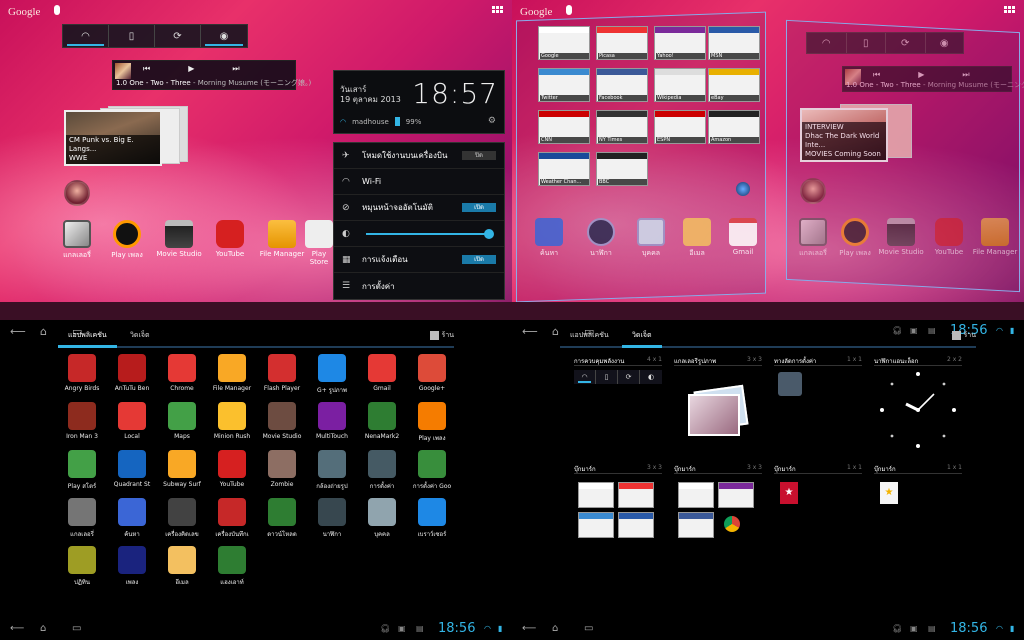 Image resolution: width=1024 pixels, height=640 pixels. I want to click on app-icon-item: แกลเลอรี่, so click(82, 518).